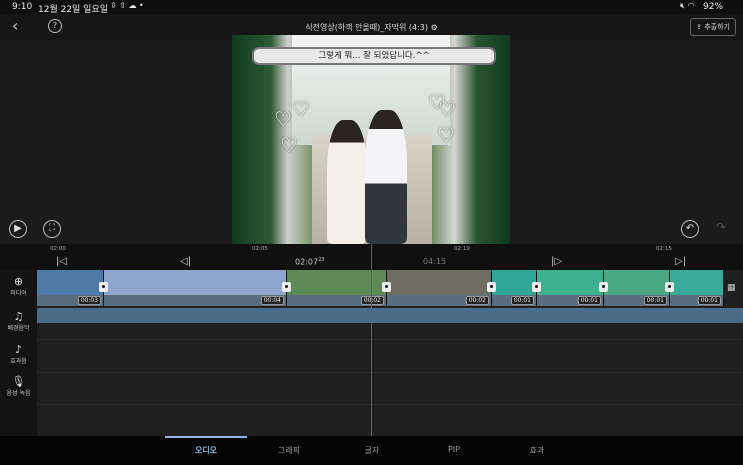  What do you see at coordinates (272, 300) in the screenshot?
I see `clip-duration: 00:04` at bounding box center [272, 300].